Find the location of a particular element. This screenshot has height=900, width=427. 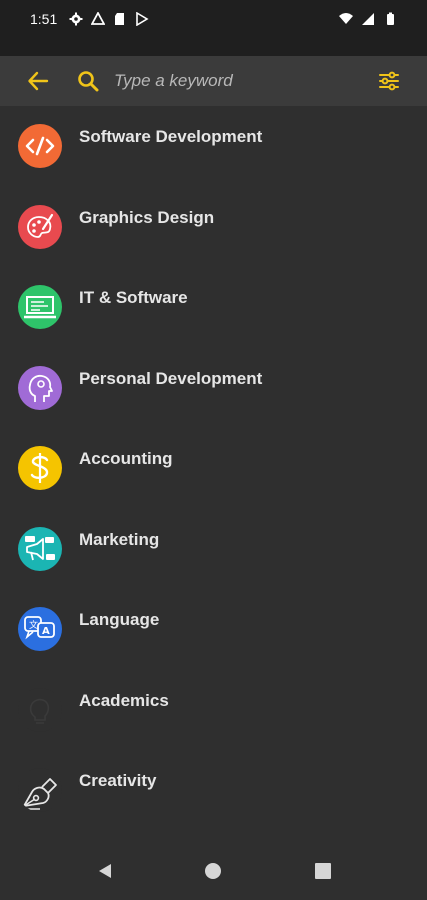

square-recents-icon is located at coordinates (323, 871).